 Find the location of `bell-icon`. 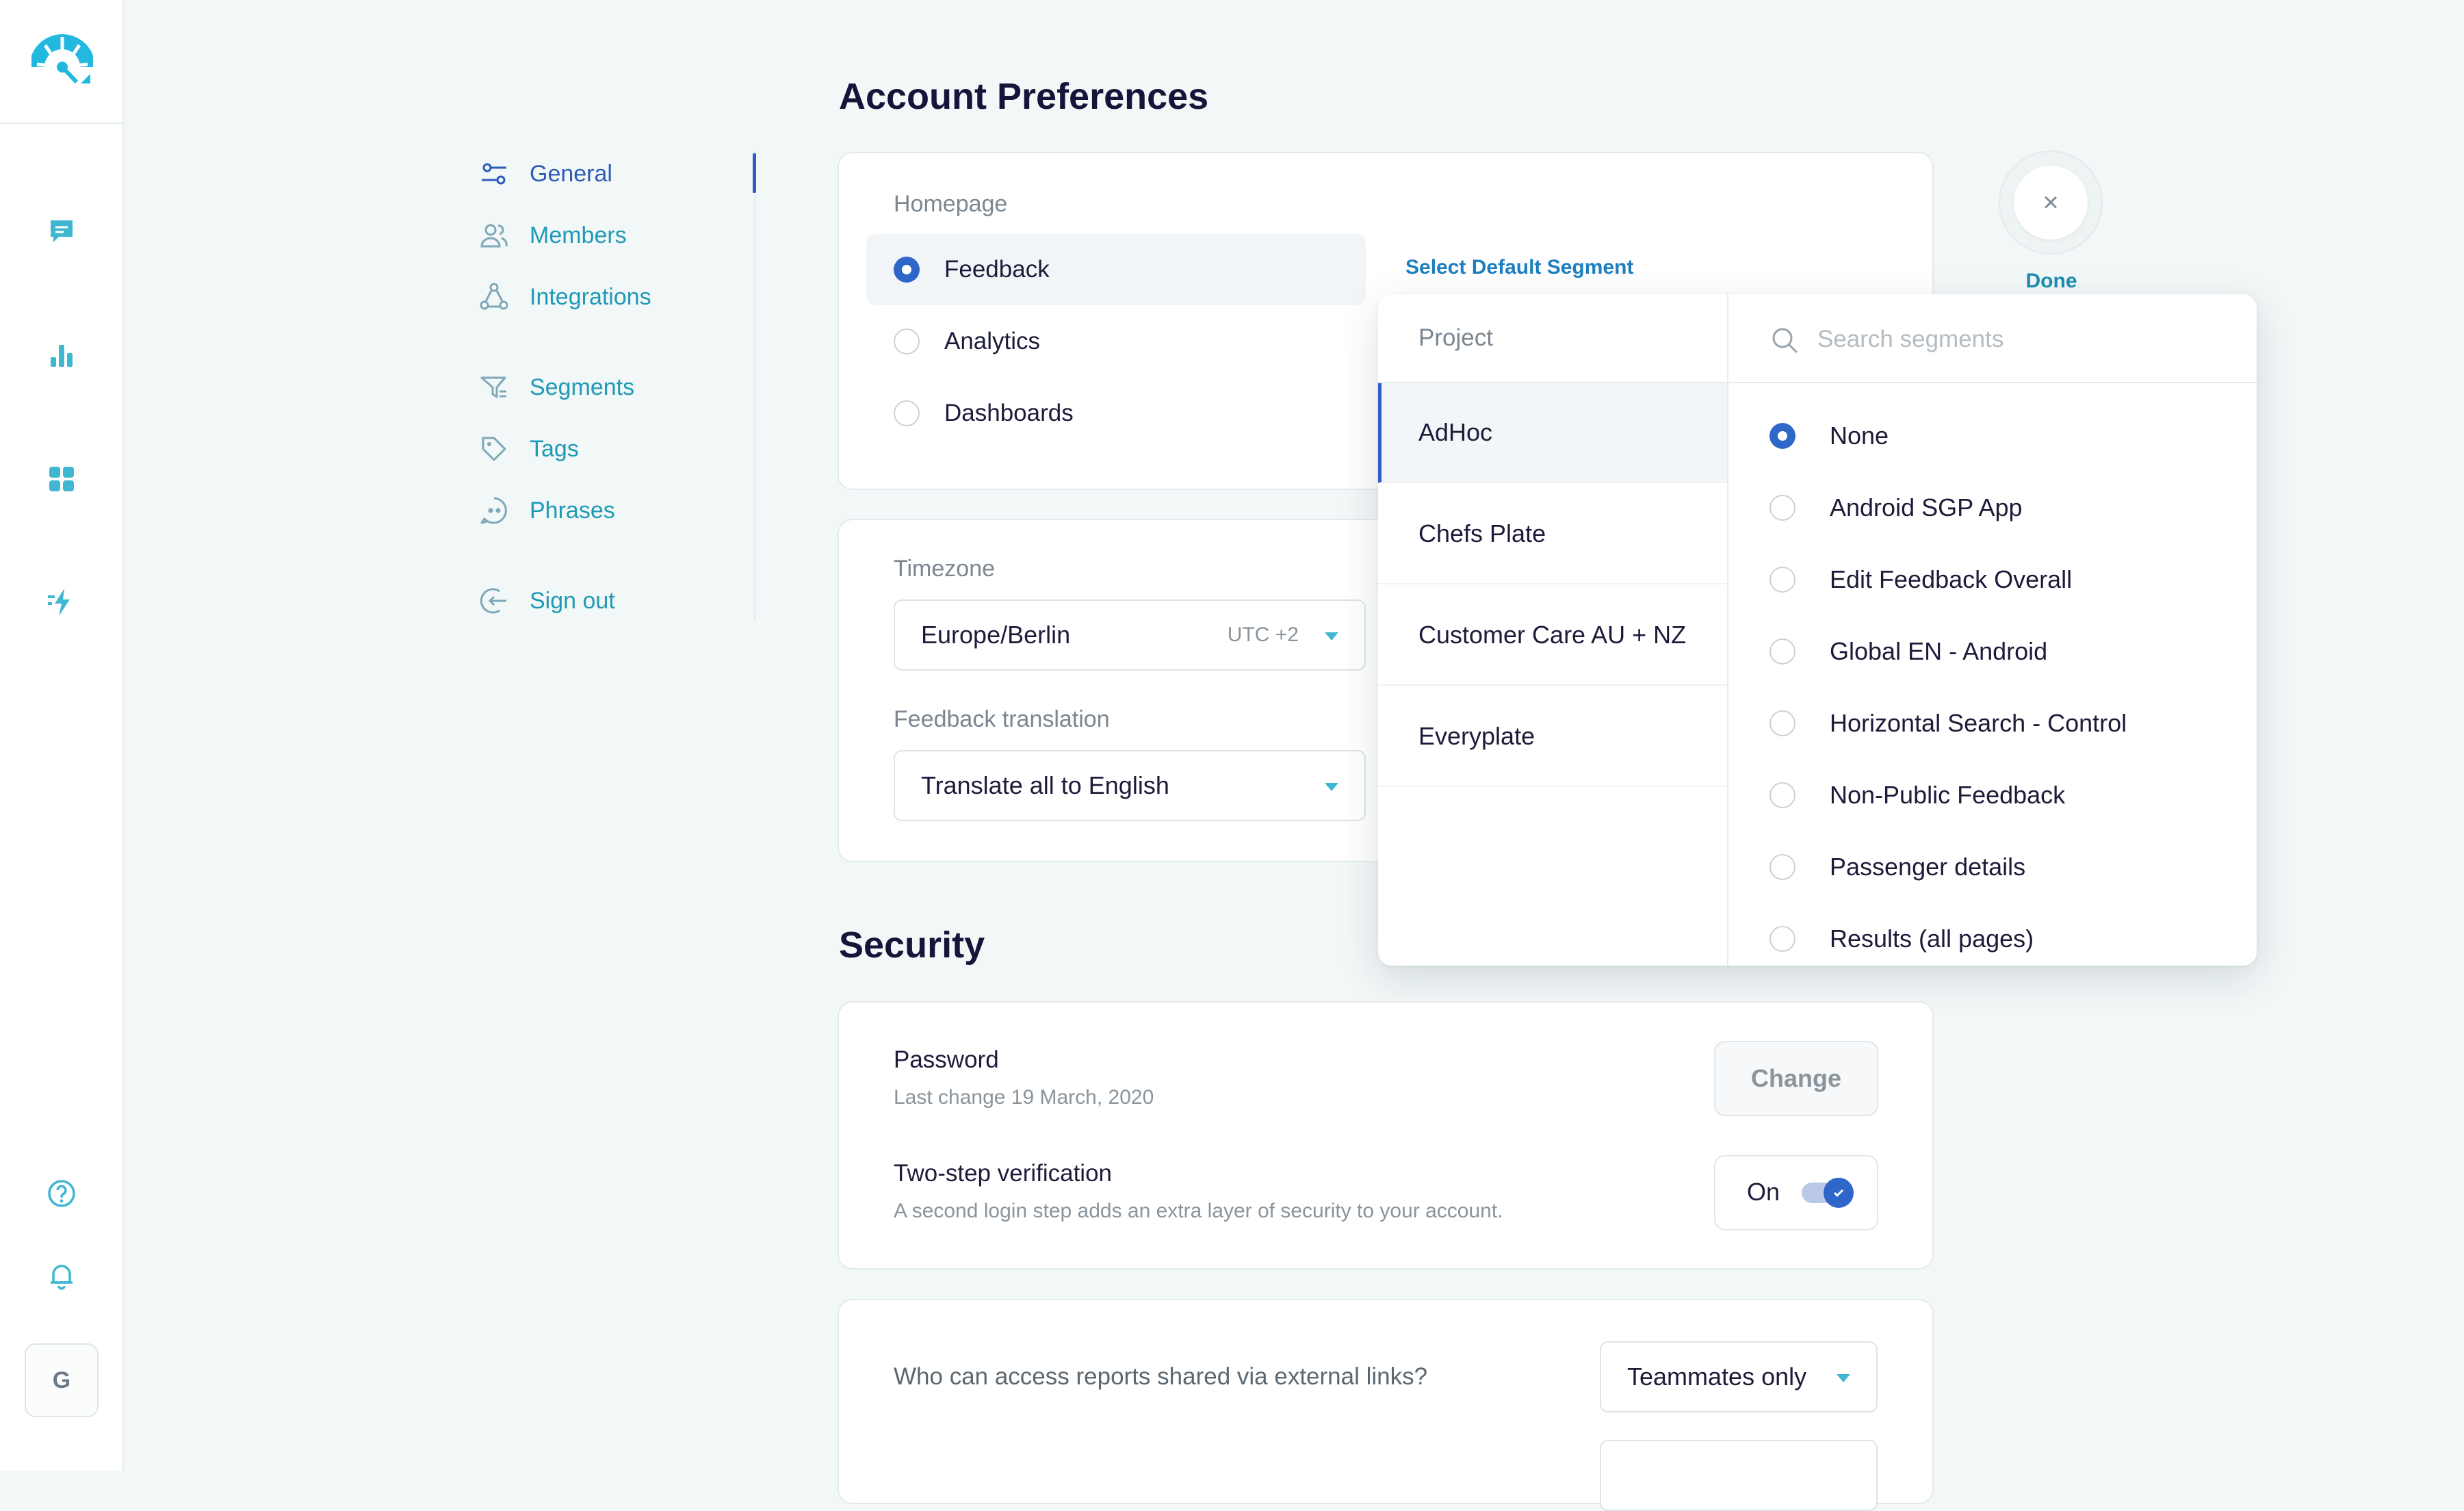

bell-icon is located at coordinates (62, 1275).